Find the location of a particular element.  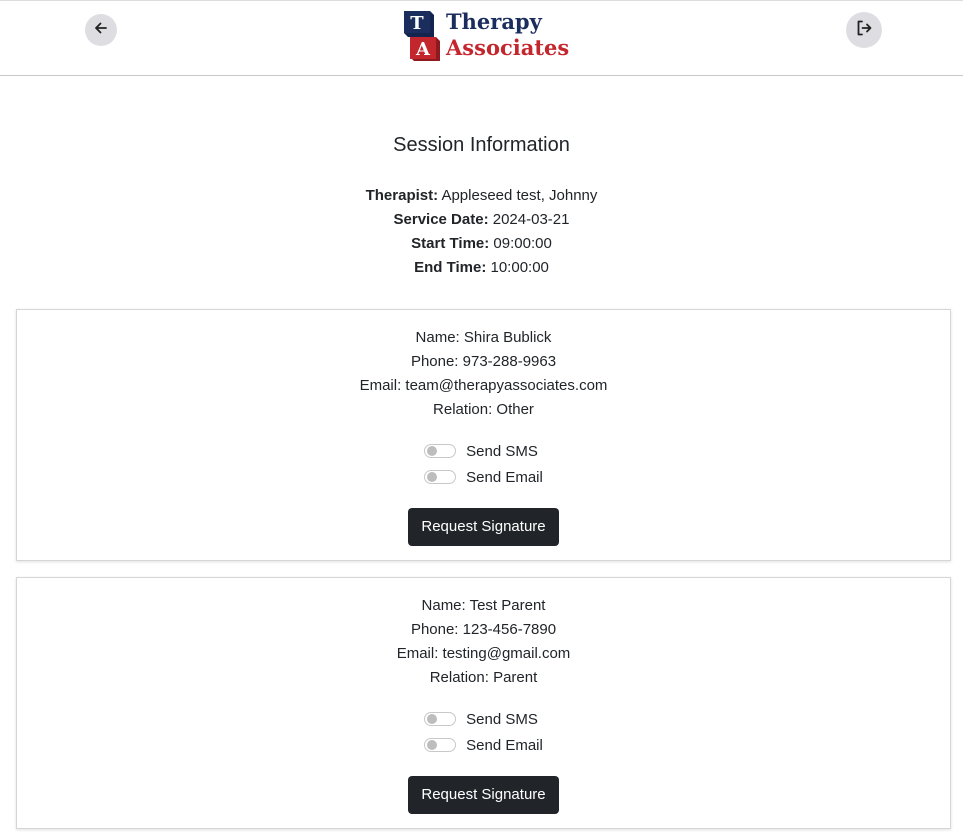

contact-phone: Phone: 973-288-9963 is located at coordinates (483, 361).